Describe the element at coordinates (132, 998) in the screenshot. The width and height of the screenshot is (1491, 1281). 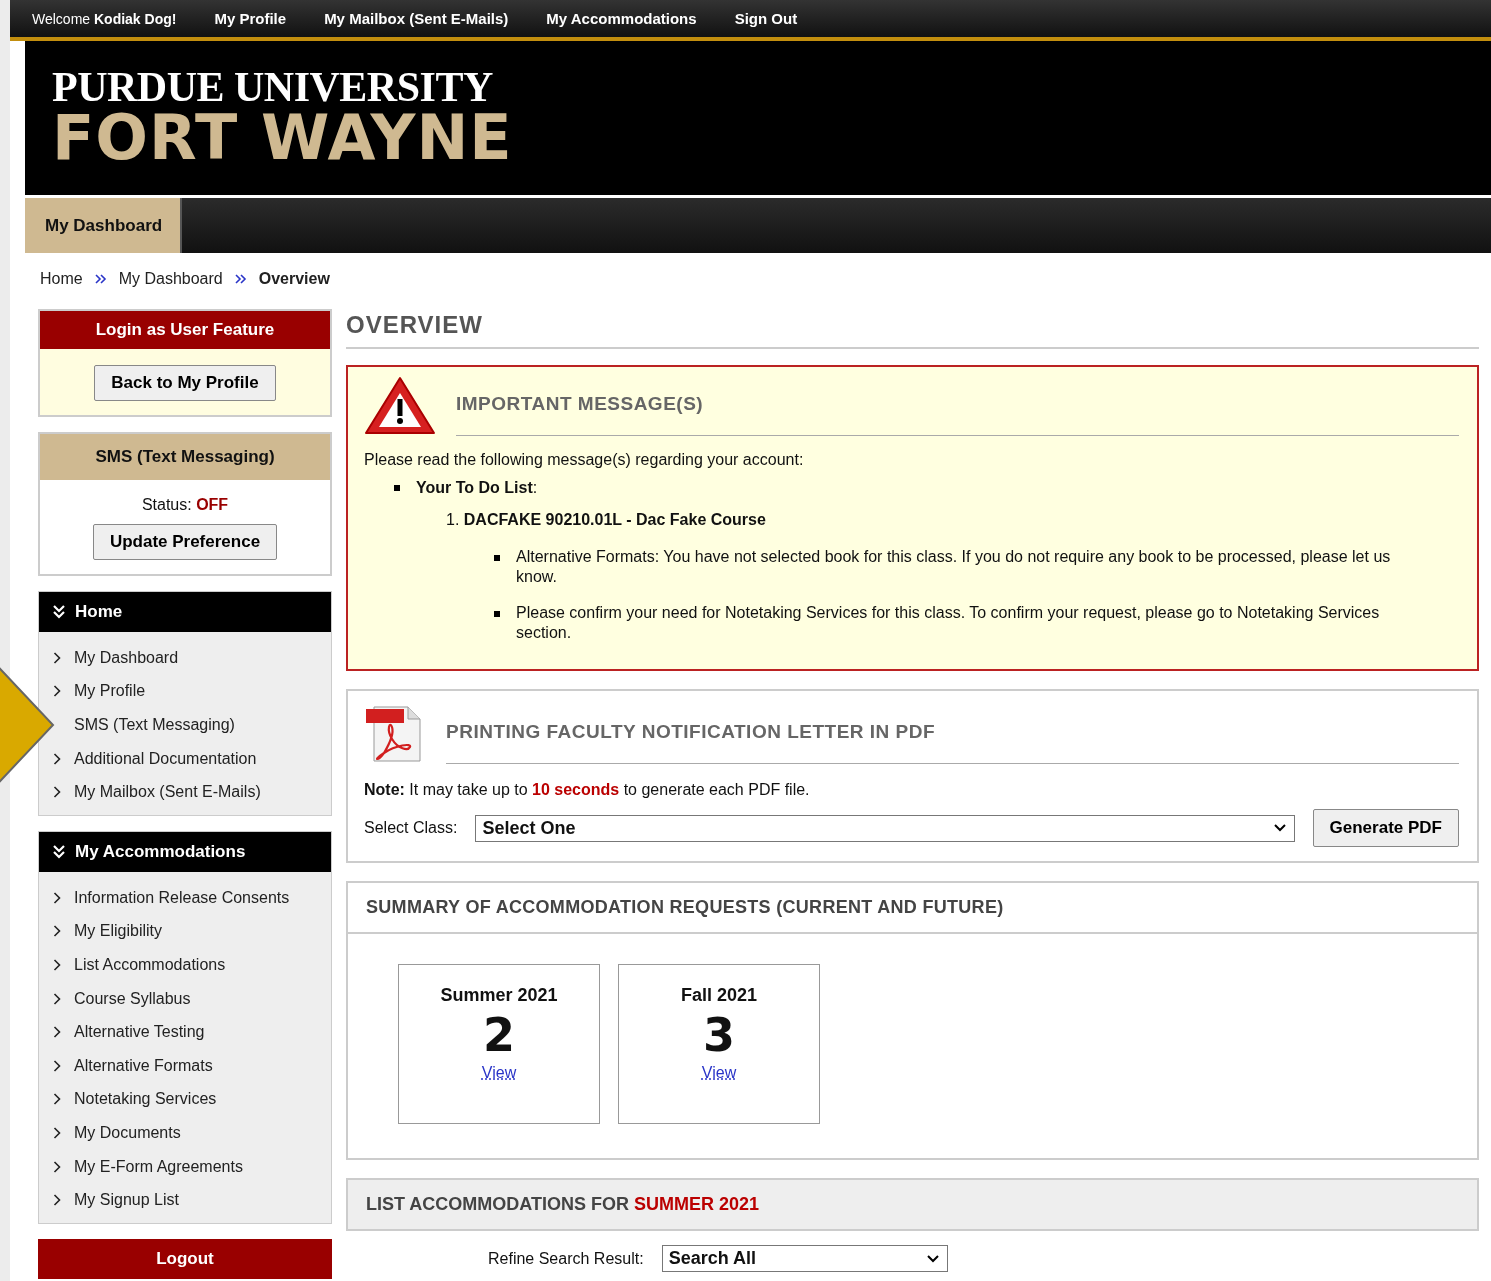
I see `menu-item: Course Syllabus` at that location.